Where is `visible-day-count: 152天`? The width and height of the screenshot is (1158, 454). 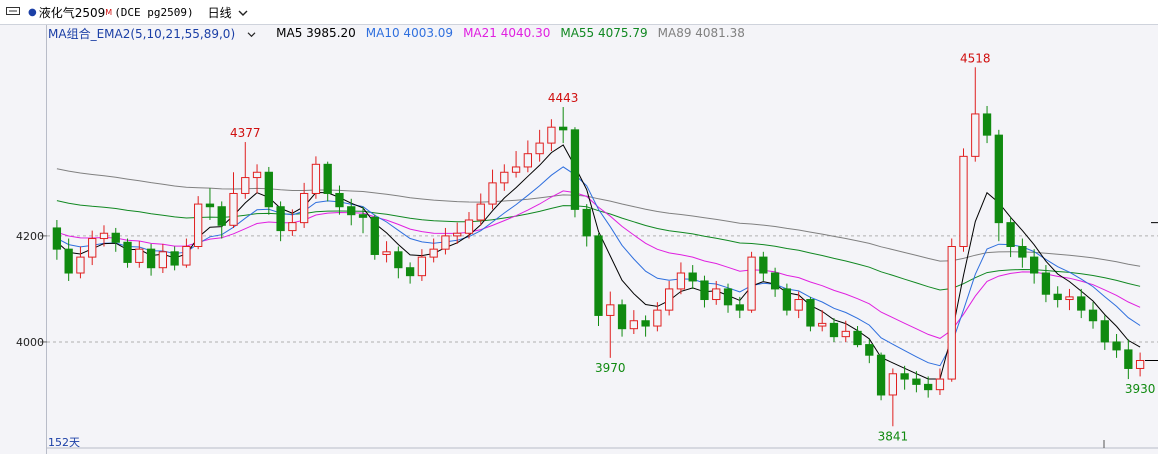 visible-day-count: 152天 is located at coordinates (64, 442).